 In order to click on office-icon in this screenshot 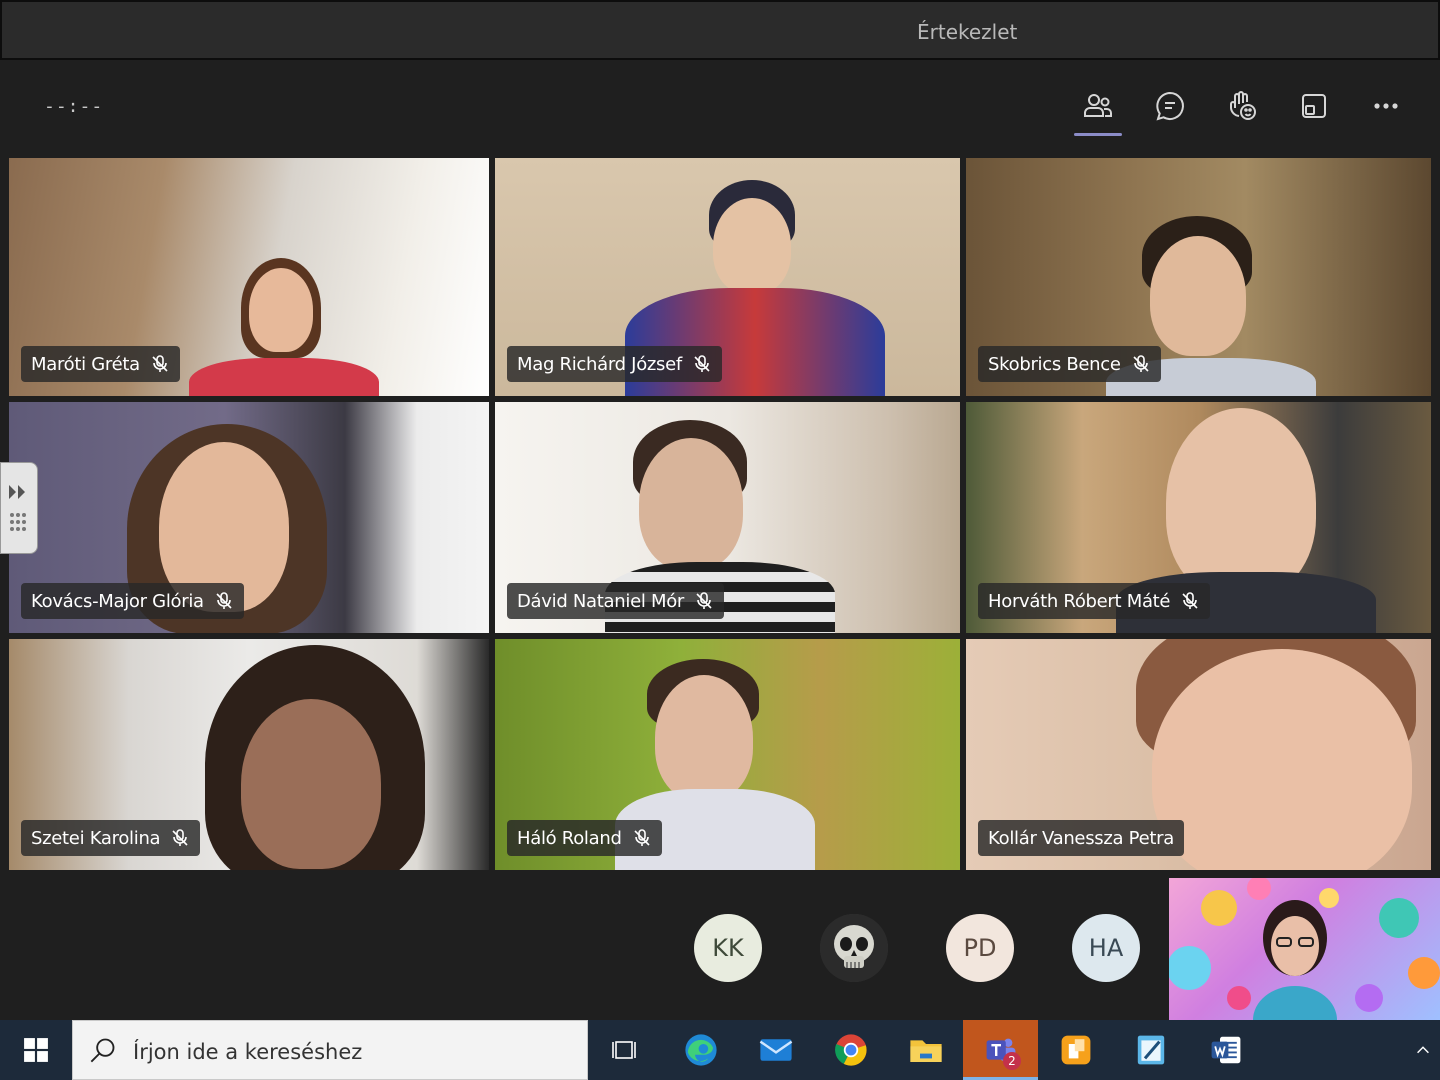, I will do `click(1075, 1050)`.